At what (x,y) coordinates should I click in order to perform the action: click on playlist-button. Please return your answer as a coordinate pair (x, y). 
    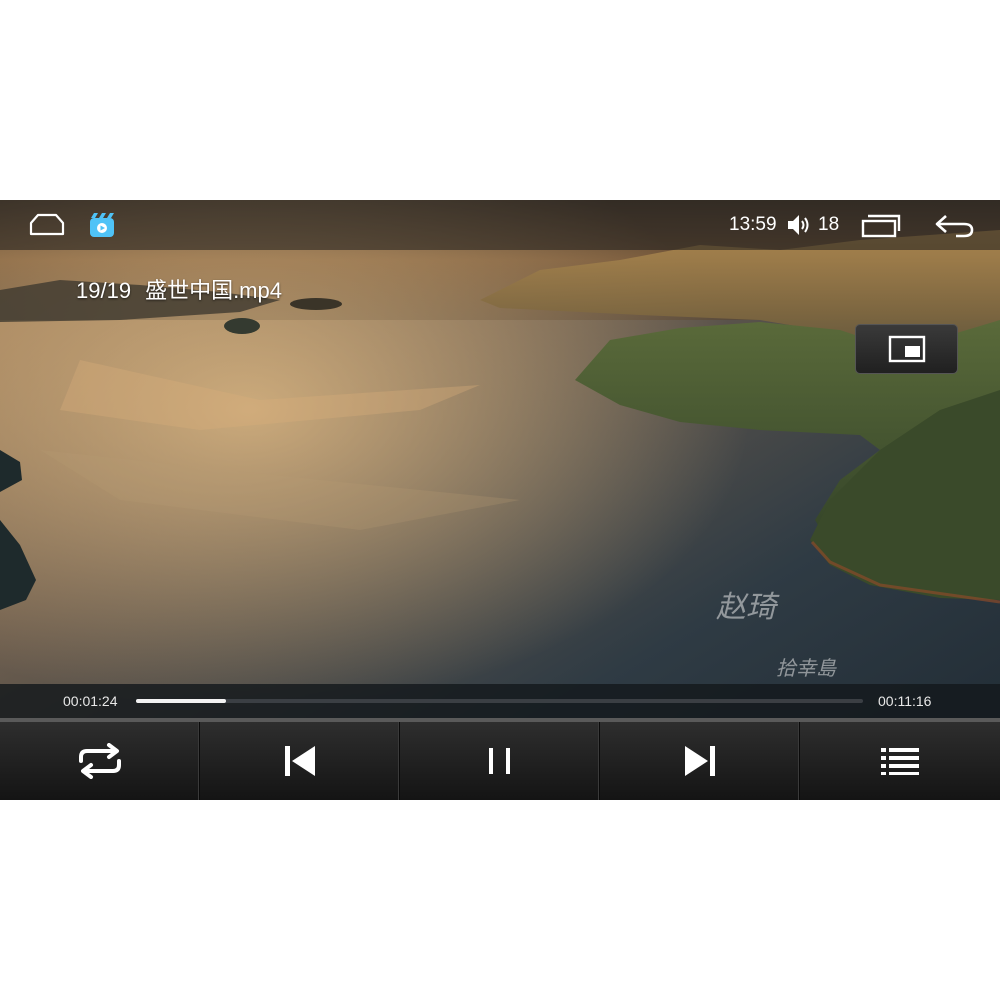
    Looking at the image, I should click on (900, 761).